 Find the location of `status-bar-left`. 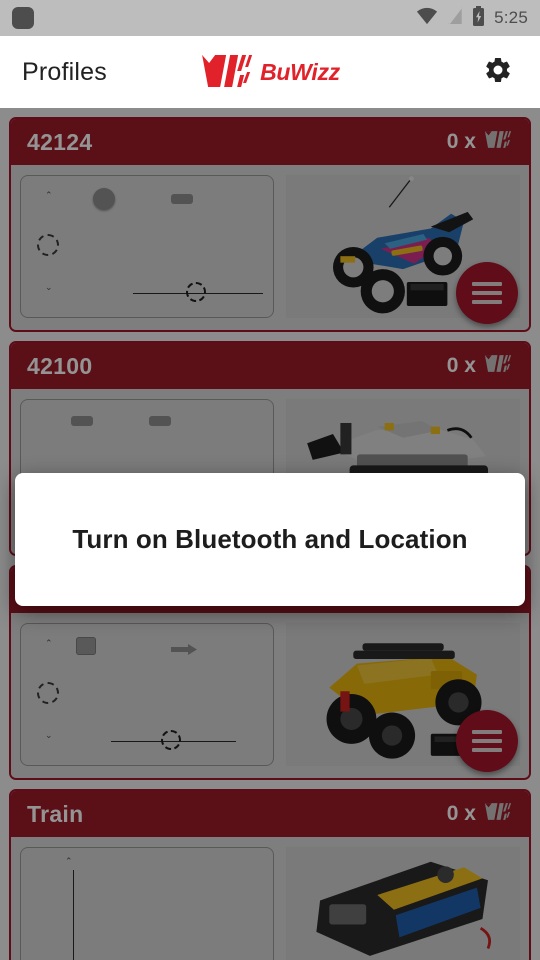

status-bar-left is located at coordinates (23, 18).